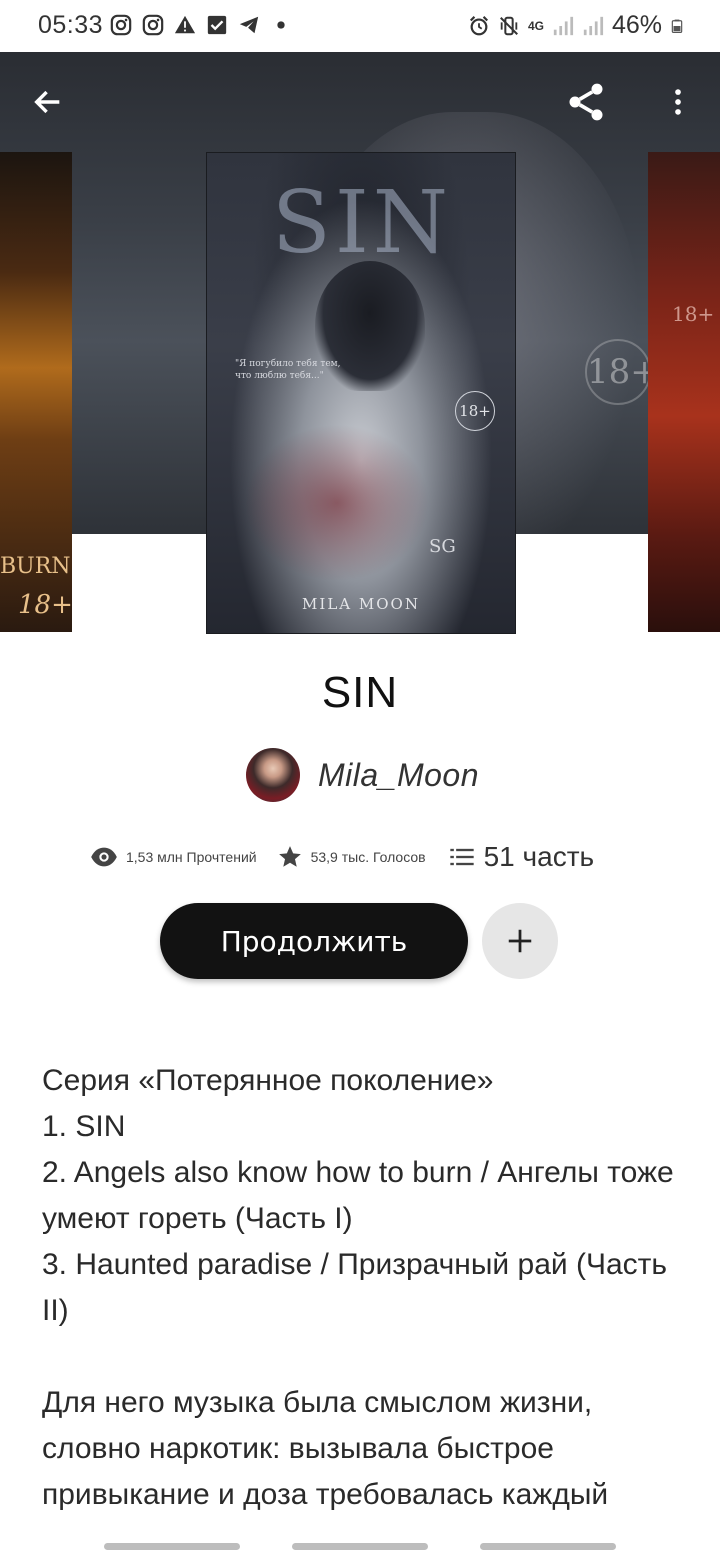 Image resolution: width=720 pixels, height=1560 pixels. I want to click on more-options-button, so click(678, 102).